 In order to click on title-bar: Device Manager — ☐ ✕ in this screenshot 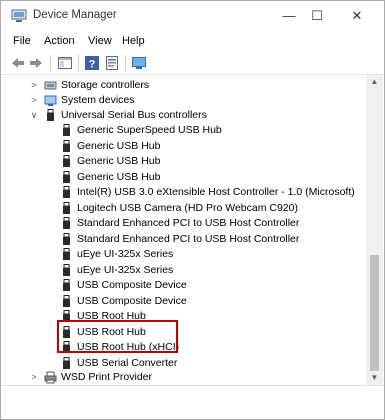, I will do `click(192, 16)`.